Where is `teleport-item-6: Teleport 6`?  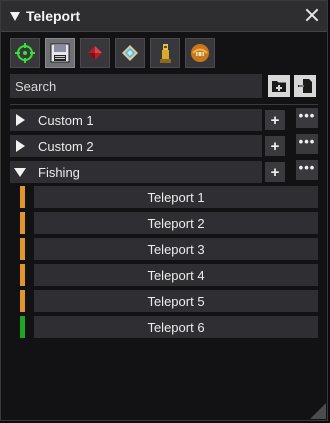 teleport-item-6: Teleport 6 is located at coordinates (176, 327).